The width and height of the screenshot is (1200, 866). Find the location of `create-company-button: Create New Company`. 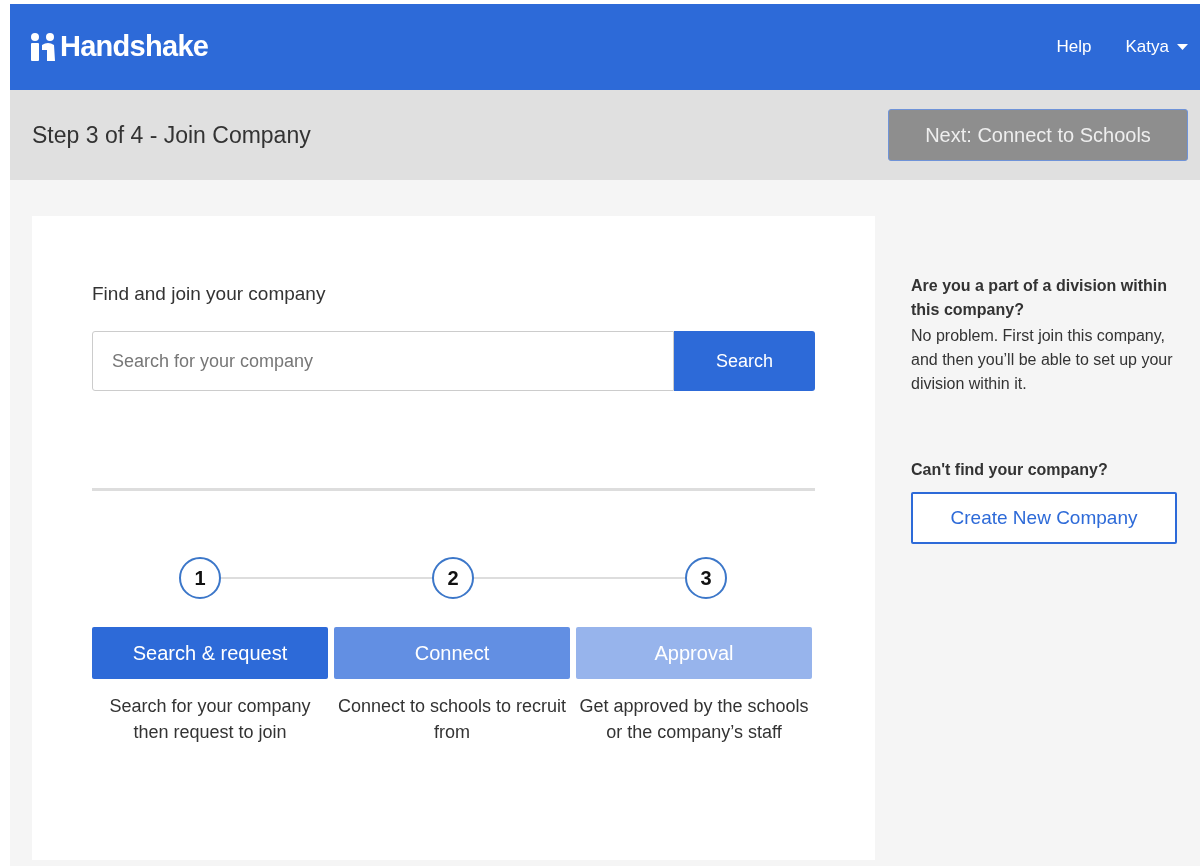

create-company-button: Create New Company is located at coordinates (1044, 518).